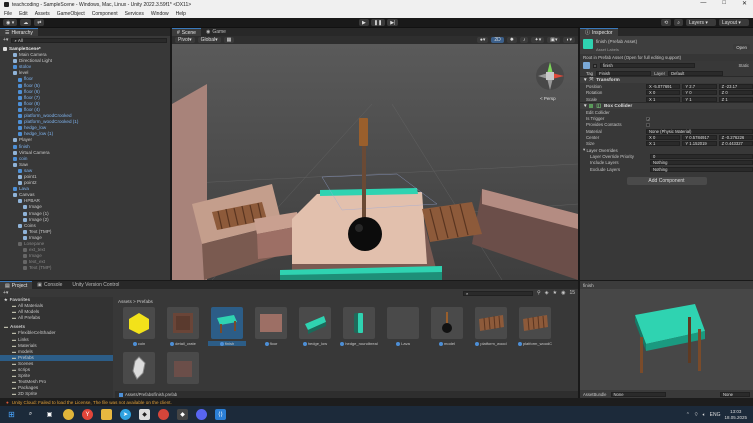 The width and height of the screenshot is (753, 423). Describe the element at coordinates (42, 14) in the screenshot. I see `menu-assets: Assets` at that location.